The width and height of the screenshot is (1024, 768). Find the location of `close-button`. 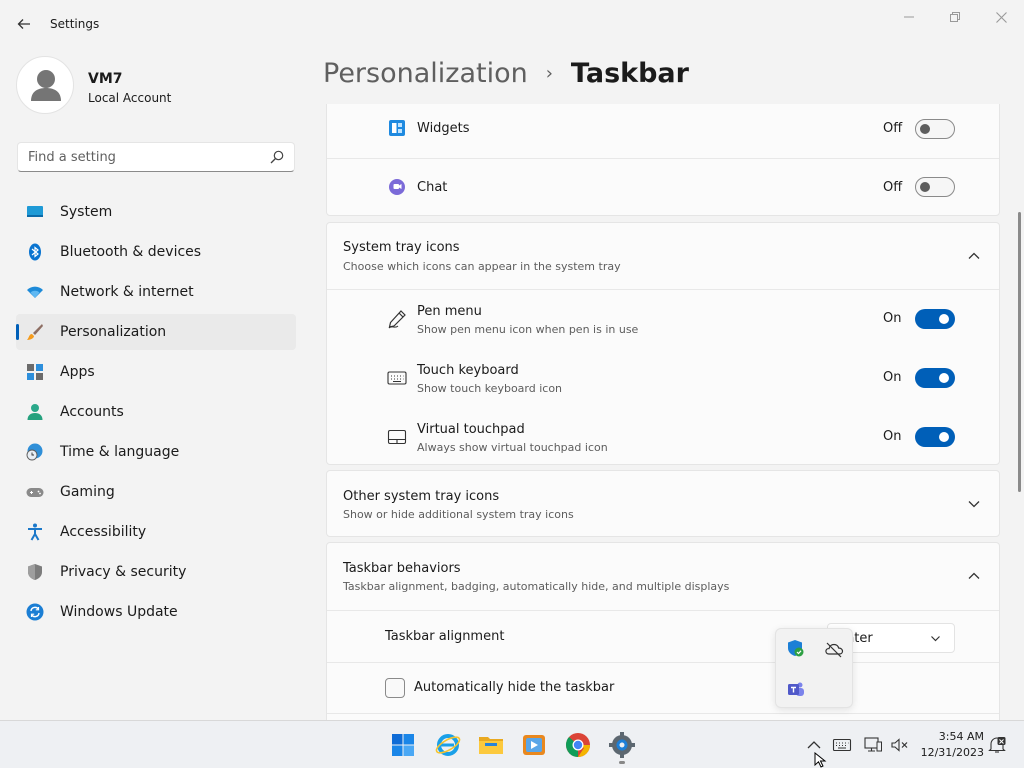

close-button is located at coordinates (1001, 17).